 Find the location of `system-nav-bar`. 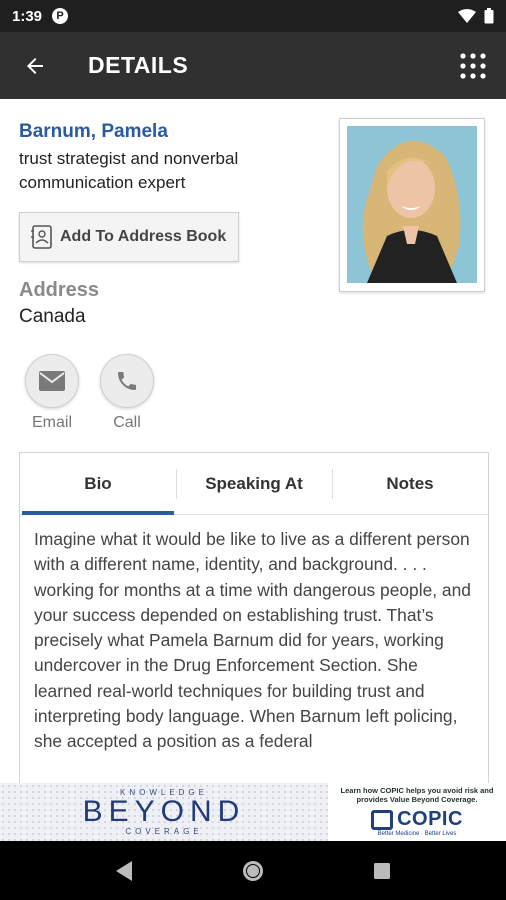

system-nav-bar is located at coordinates (253, 870).